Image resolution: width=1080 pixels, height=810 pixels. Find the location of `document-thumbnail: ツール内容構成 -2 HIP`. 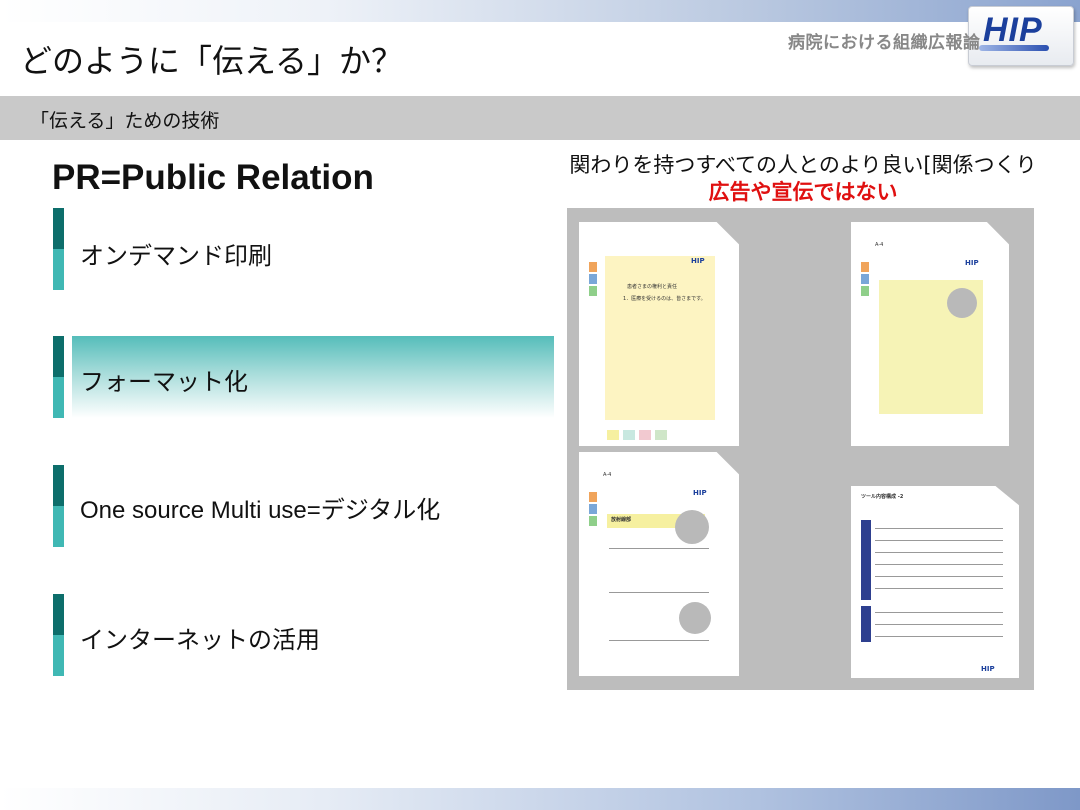

document-thumbnail: ツール内容構成 -2 HIP is located at coordinates (935, 582).